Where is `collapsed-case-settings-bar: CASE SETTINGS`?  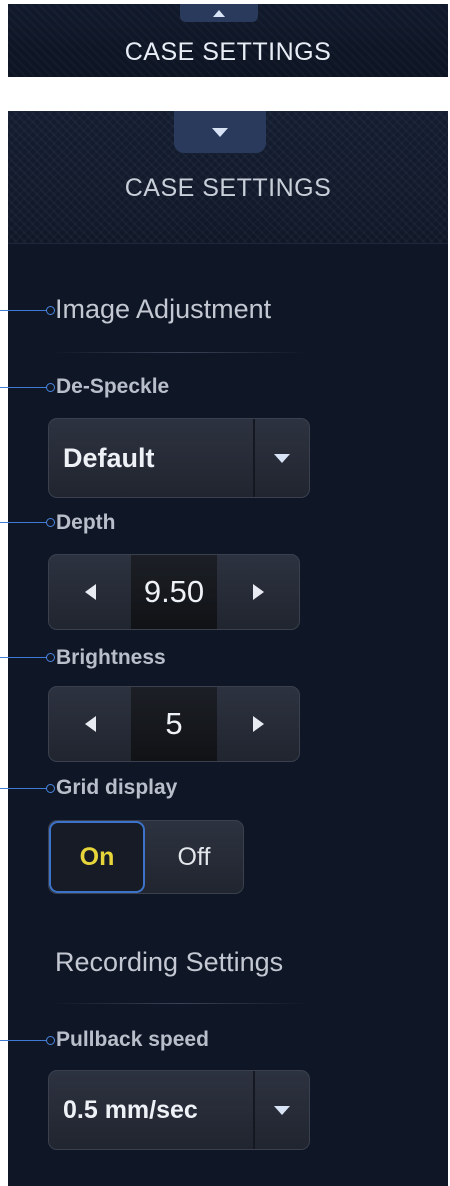 collapsed-case-settings-bar: CASE SETTINGS is located at coordinates (228, 40).